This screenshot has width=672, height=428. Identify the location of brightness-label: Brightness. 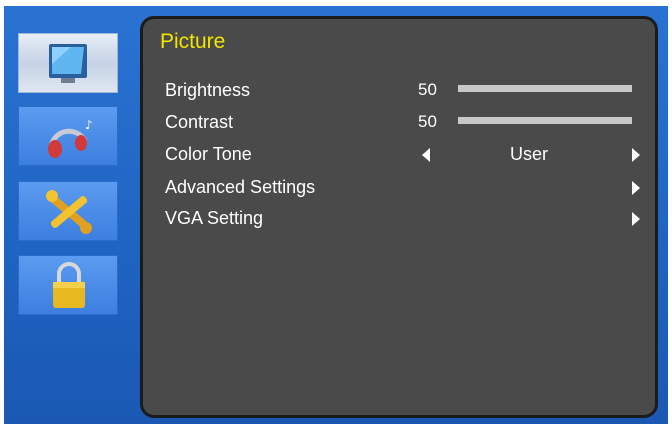
(208, 90).